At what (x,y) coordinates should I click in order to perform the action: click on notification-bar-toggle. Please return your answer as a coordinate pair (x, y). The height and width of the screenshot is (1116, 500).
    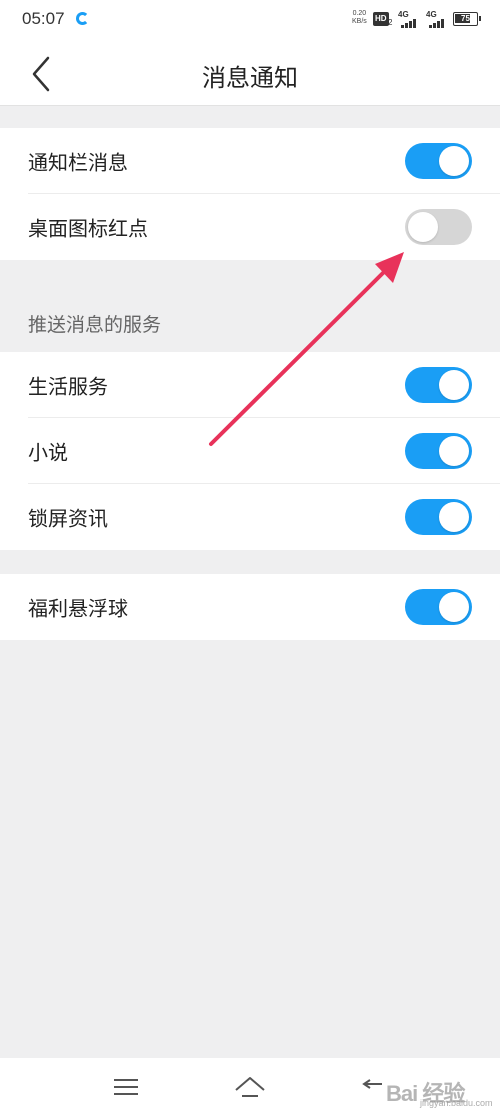
    Looking at the image, I should click on (438, 161).